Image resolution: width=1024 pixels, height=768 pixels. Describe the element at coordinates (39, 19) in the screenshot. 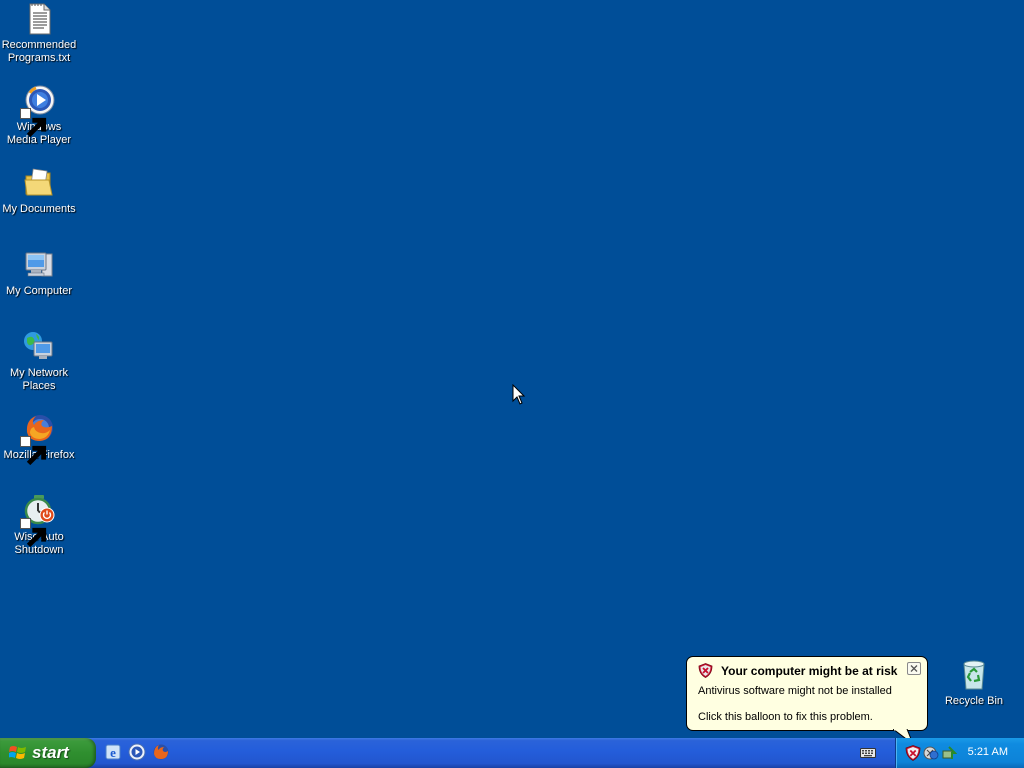

I see `text-file-icon` at that location.